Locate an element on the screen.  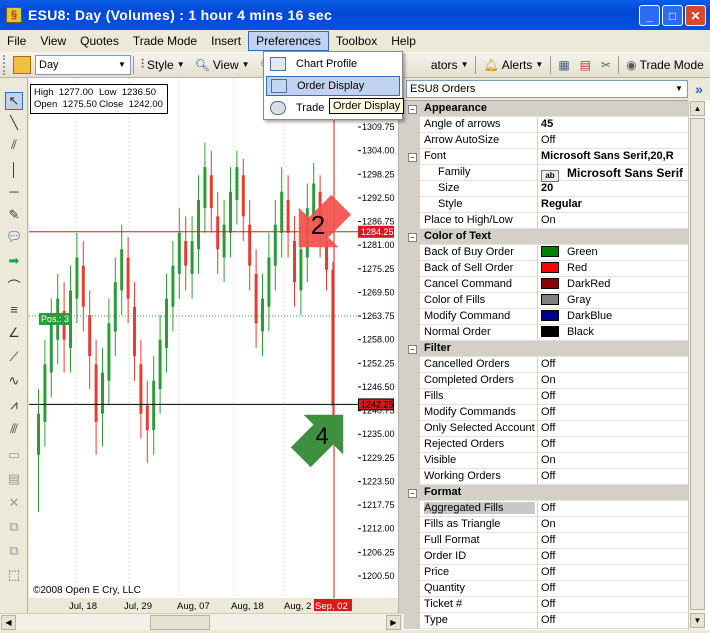
property-category: − Appearance is located at coordinates (546, 109).